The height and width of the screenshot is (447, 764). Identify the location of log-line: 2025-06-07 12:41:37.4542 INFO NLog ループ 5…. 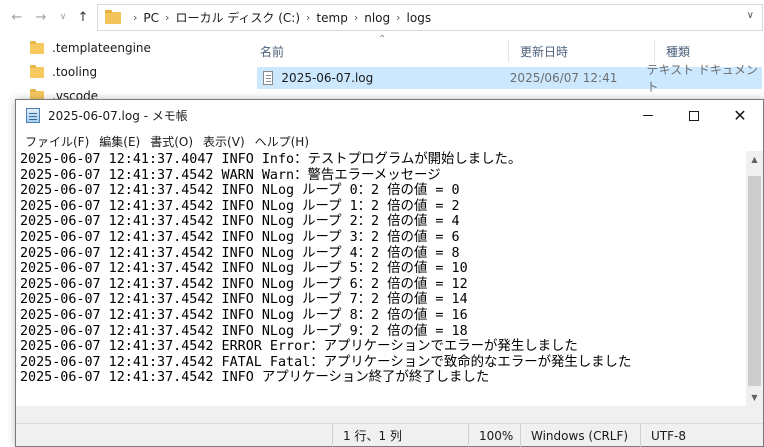
(244, 269).